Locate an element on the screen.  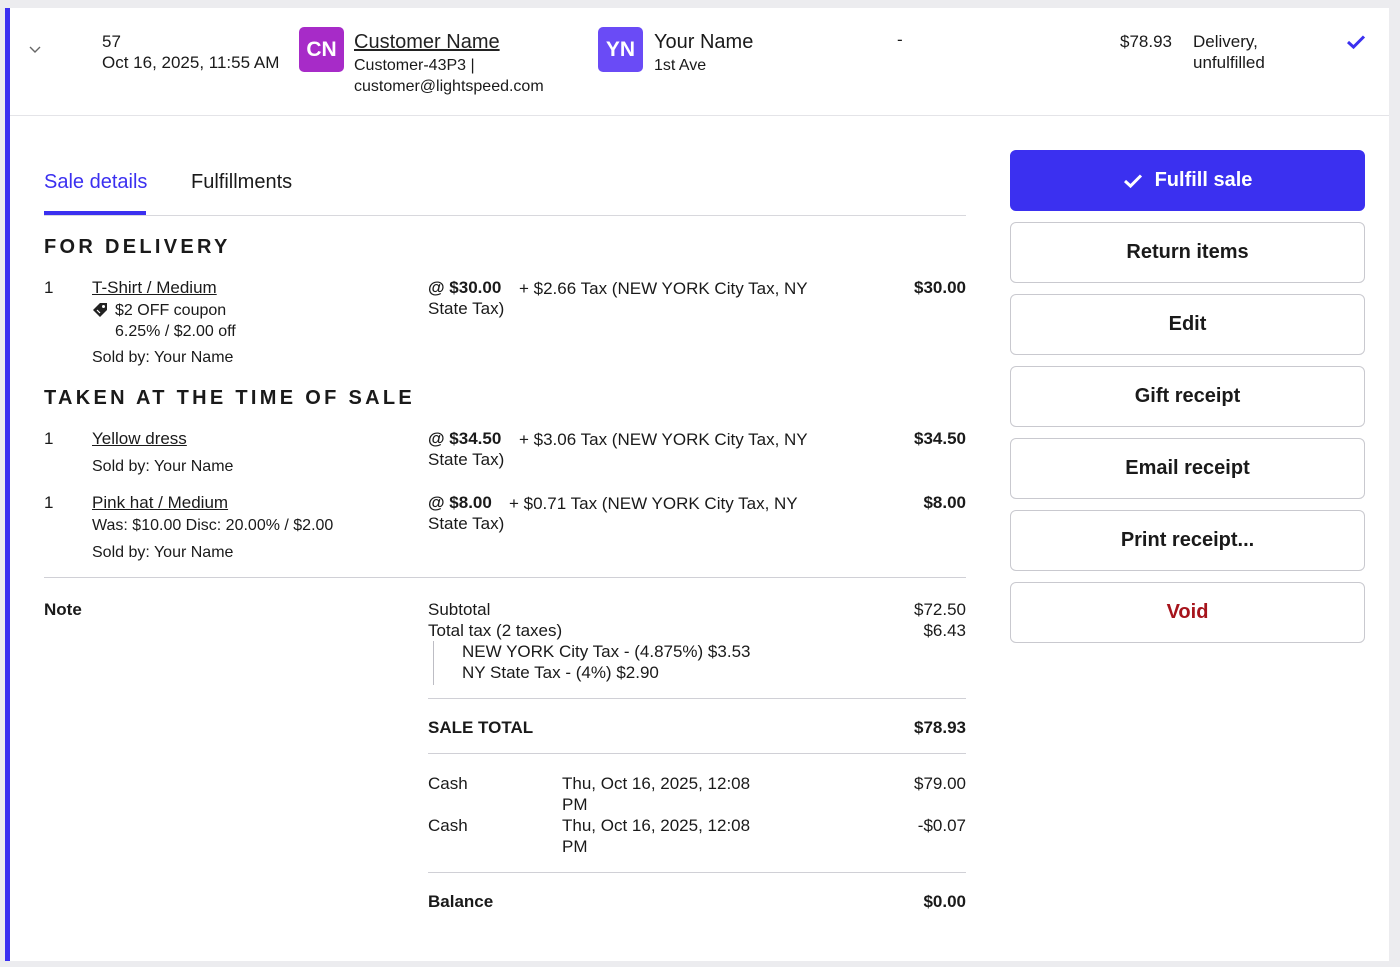
subtotal-label: Subtotal is located at coordinates (459, 609).